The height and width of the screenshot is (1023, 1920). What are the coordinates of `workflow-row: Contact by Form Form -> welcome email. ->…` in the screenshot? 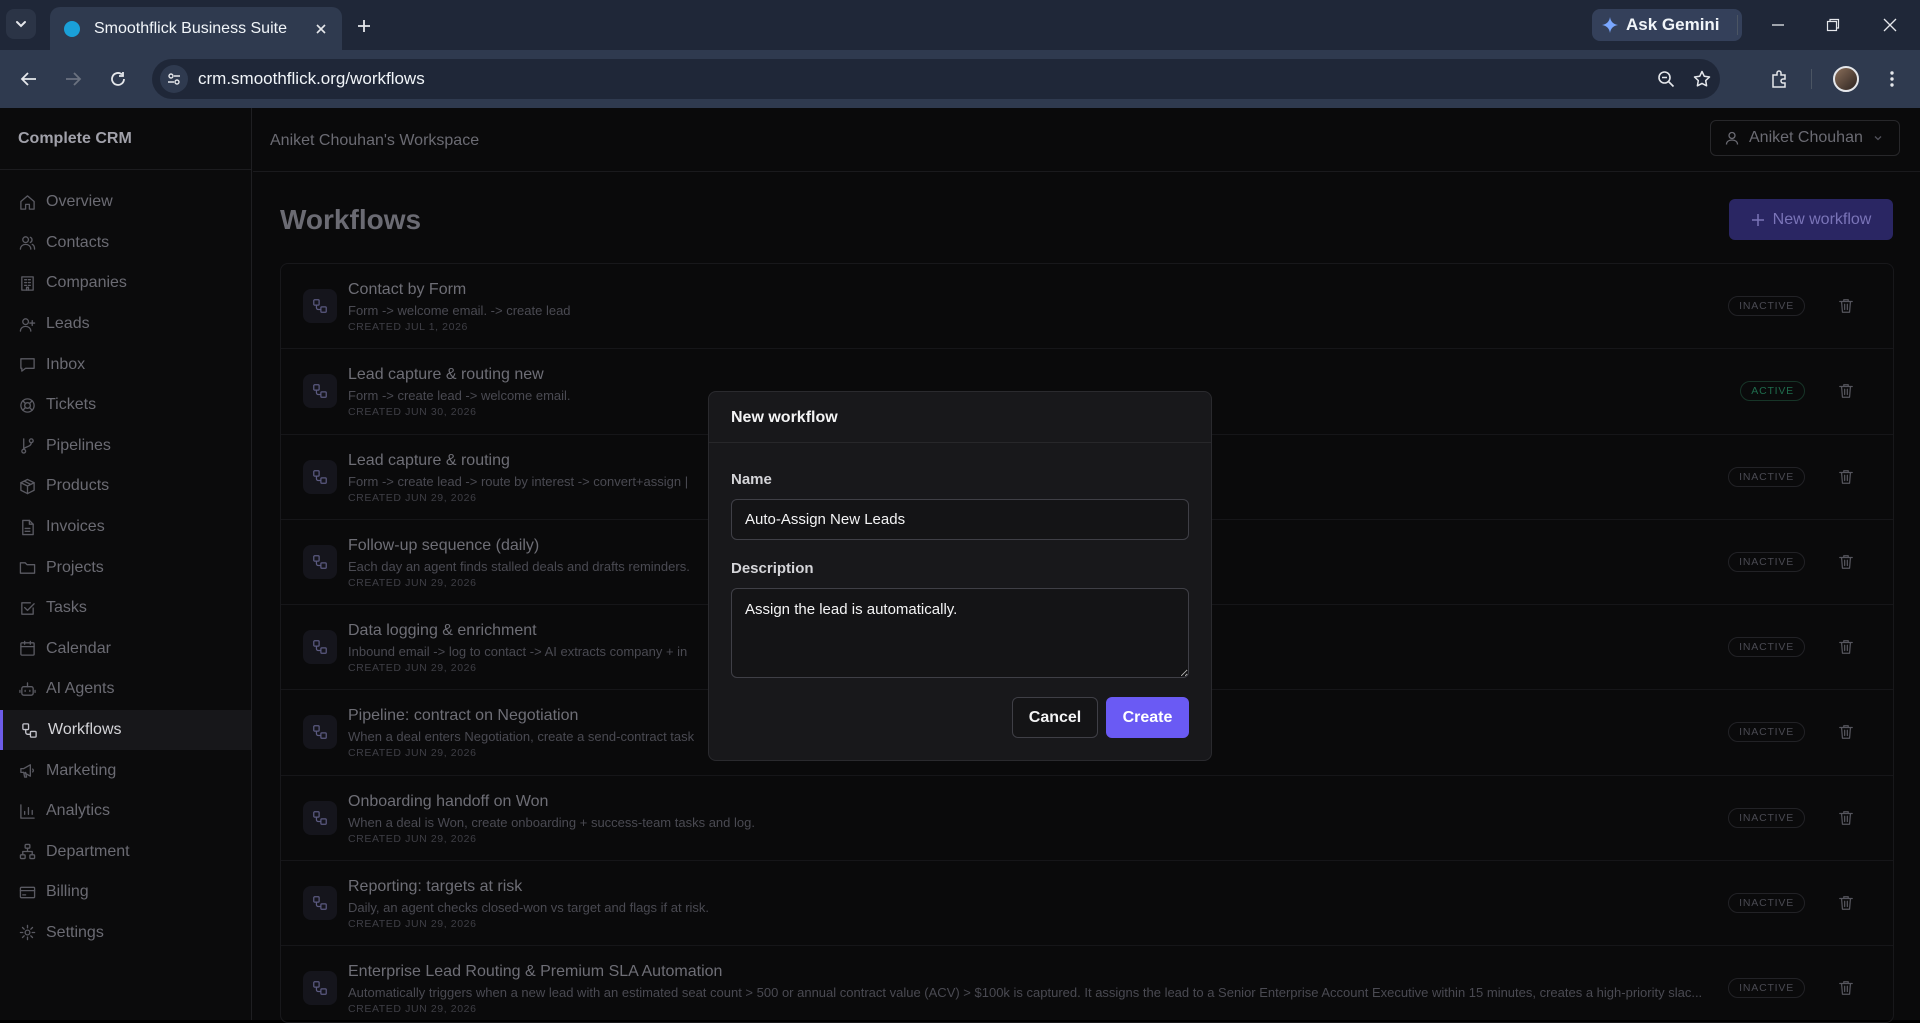 It's located at (1087, 307).